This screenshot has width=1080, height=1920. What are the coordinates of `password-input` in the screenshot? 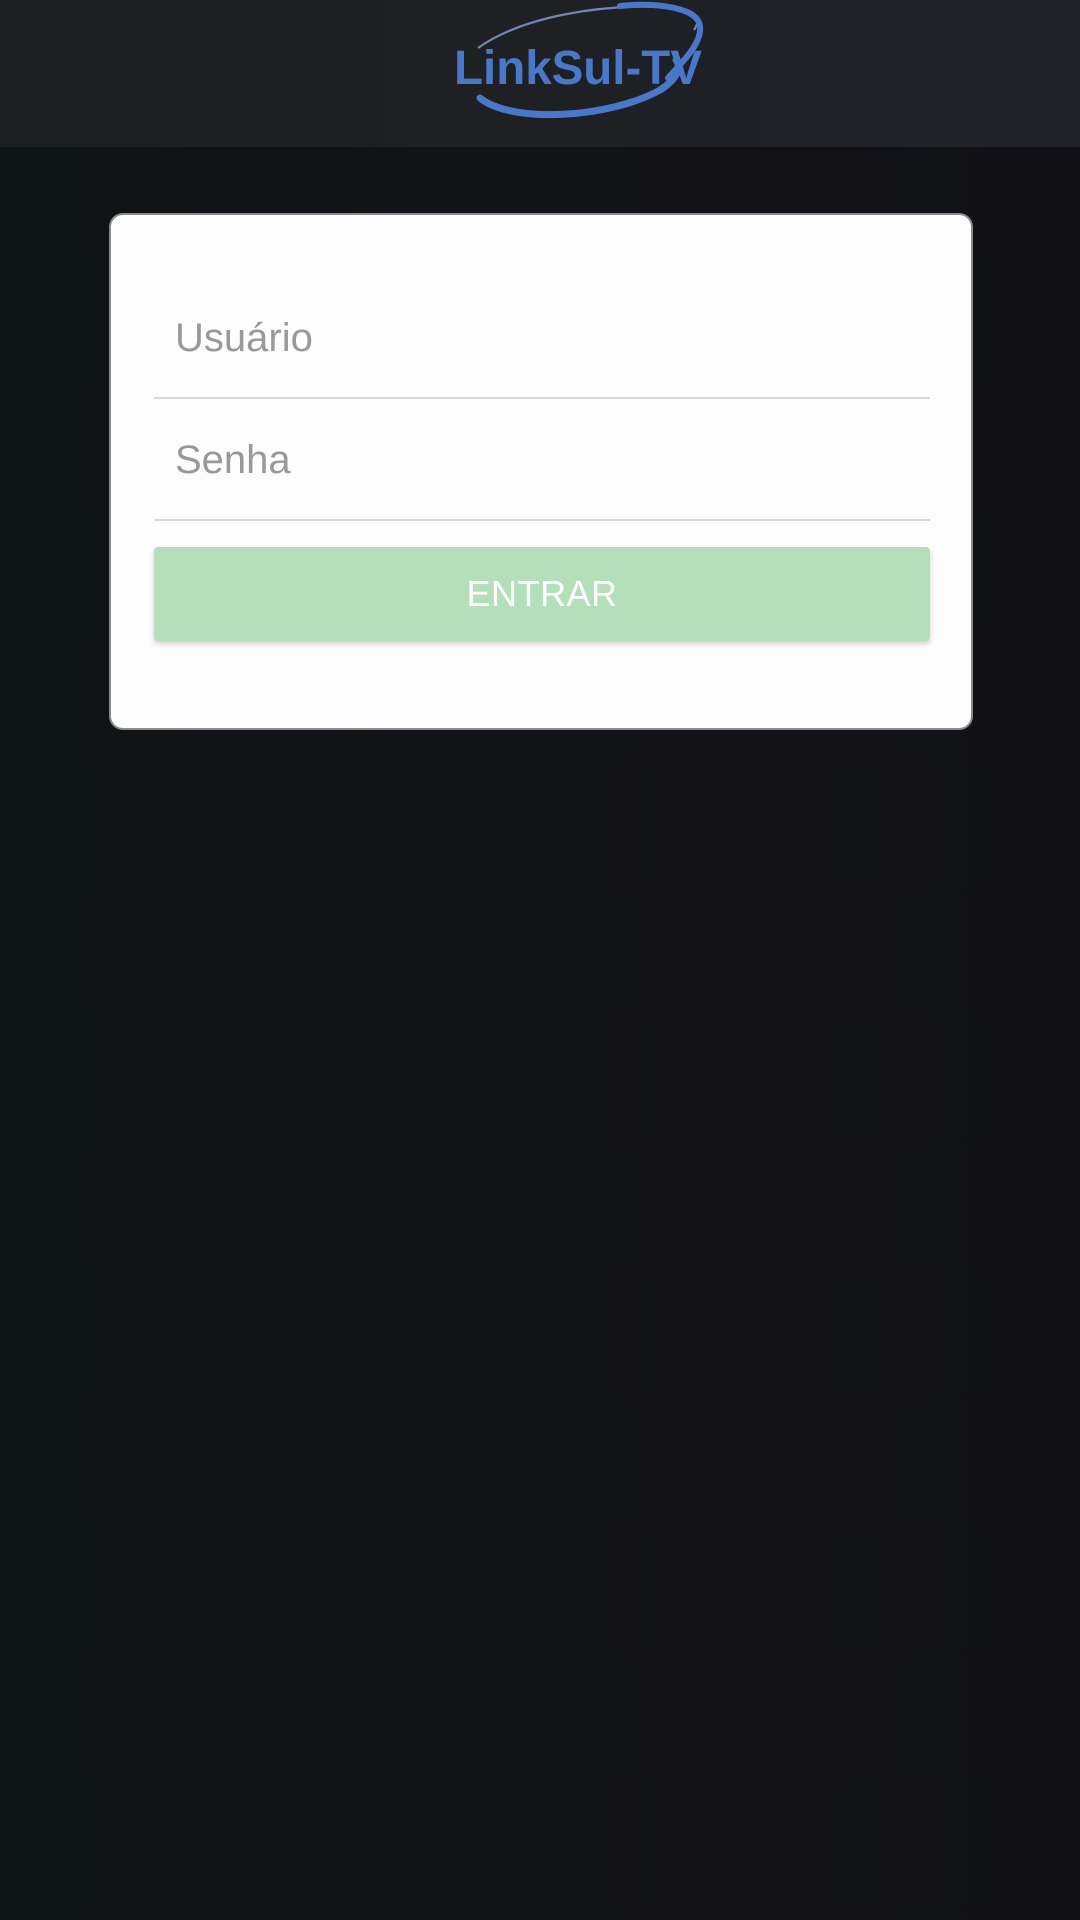 It's located at (542, 460).